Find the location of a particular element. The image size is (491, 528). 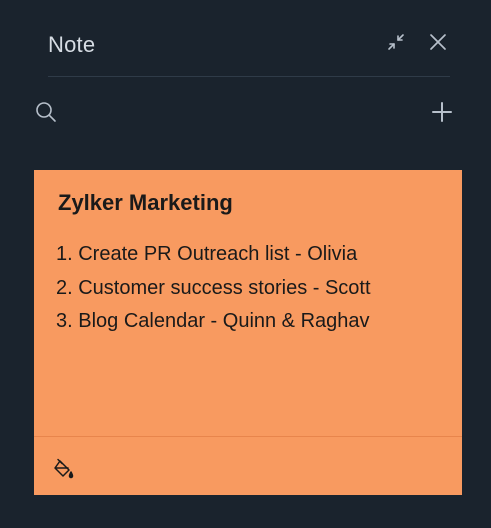

plus-icon is located at coordinates (442, 112).